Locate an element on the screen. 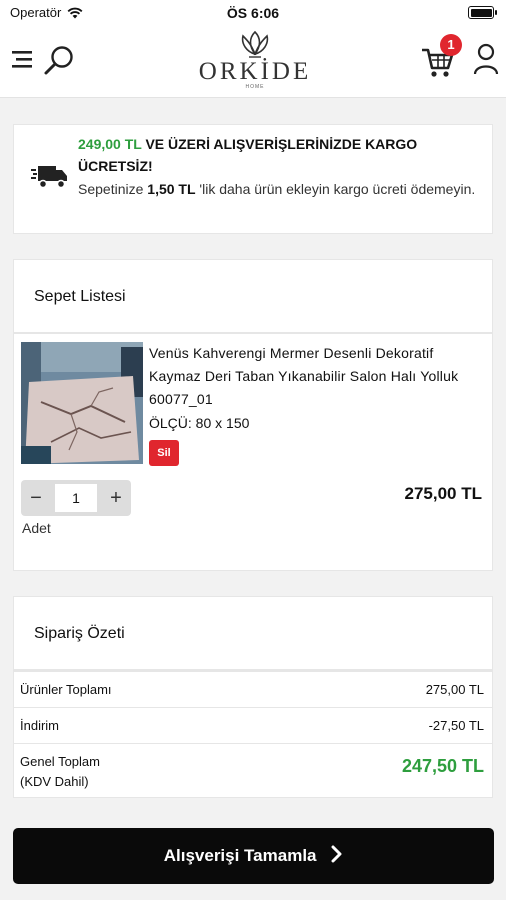 Image resolution: width=506 pixels, height=900 pixels. complete-purchase-button: Alışverişi Tamamla is located at coordinates (253, 856).